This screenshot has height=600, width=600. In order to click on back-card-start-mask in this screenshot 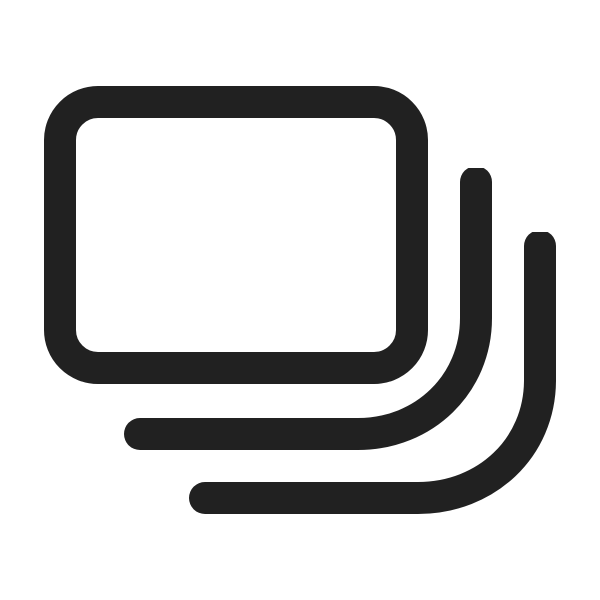, I will do `click(545, 223)`.